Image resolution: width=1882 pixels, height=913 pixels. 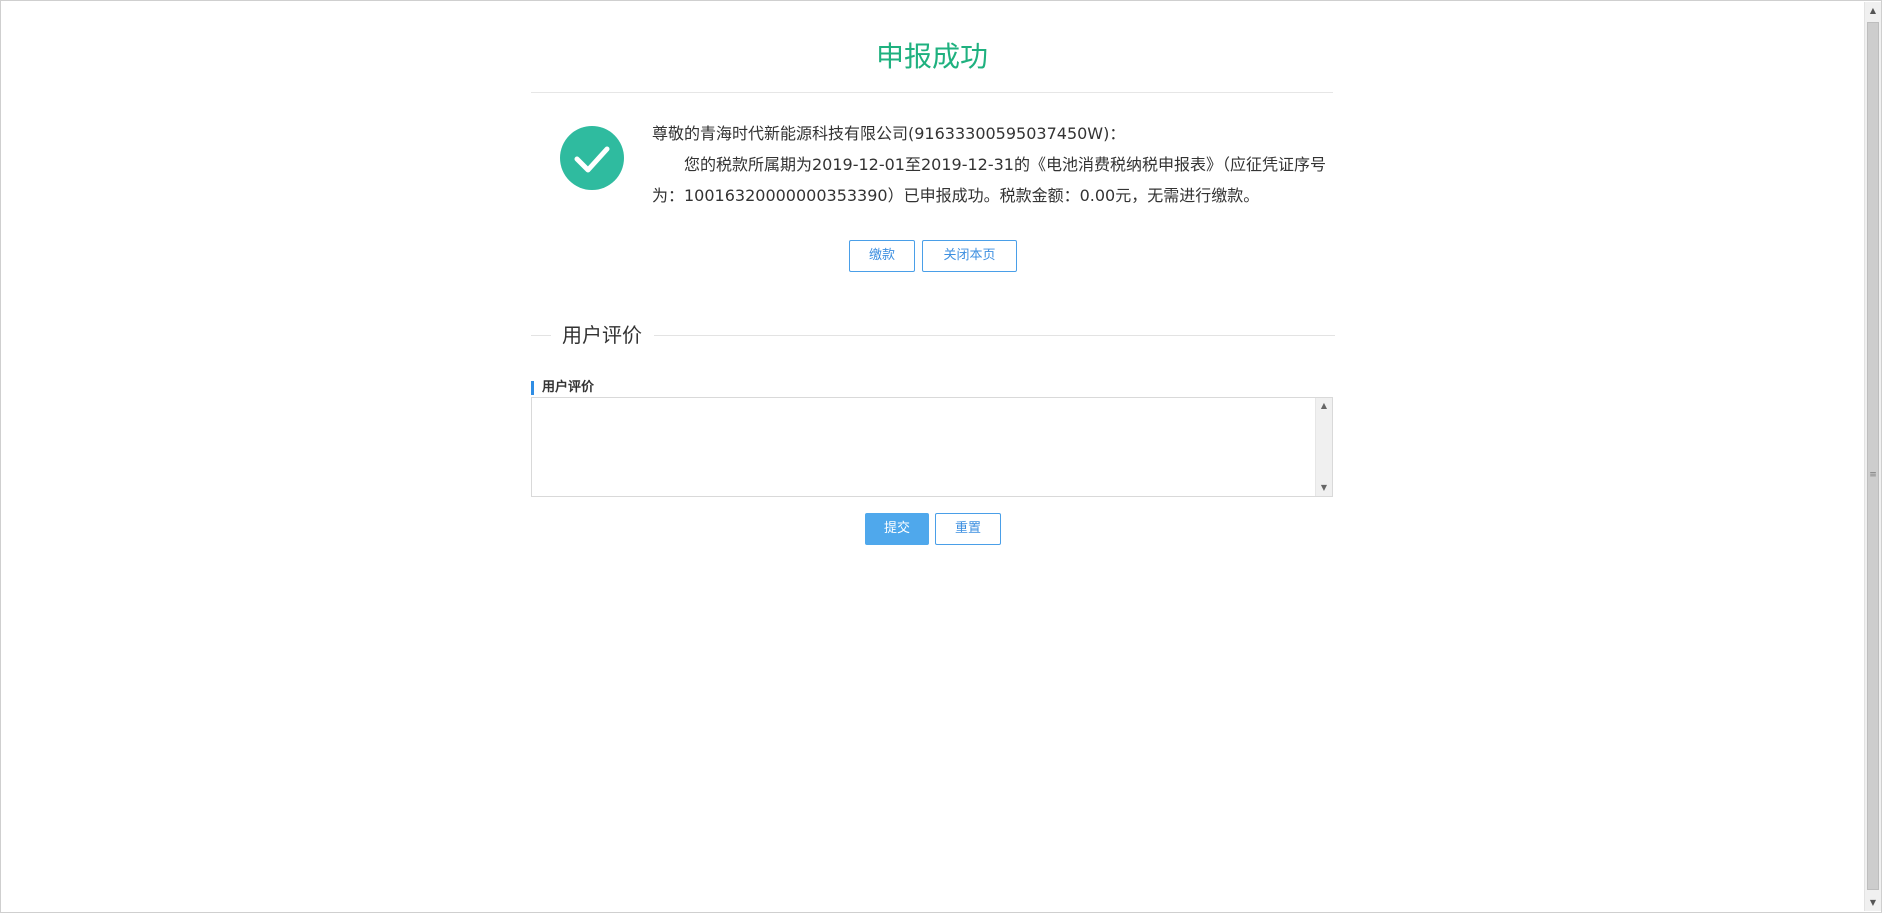 I want to click on section-divider-right, so click(x=994, y=335).